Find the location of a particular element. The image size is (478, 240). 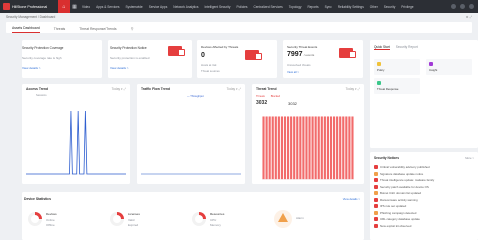

license-donut is located at coordinates (117, 219).